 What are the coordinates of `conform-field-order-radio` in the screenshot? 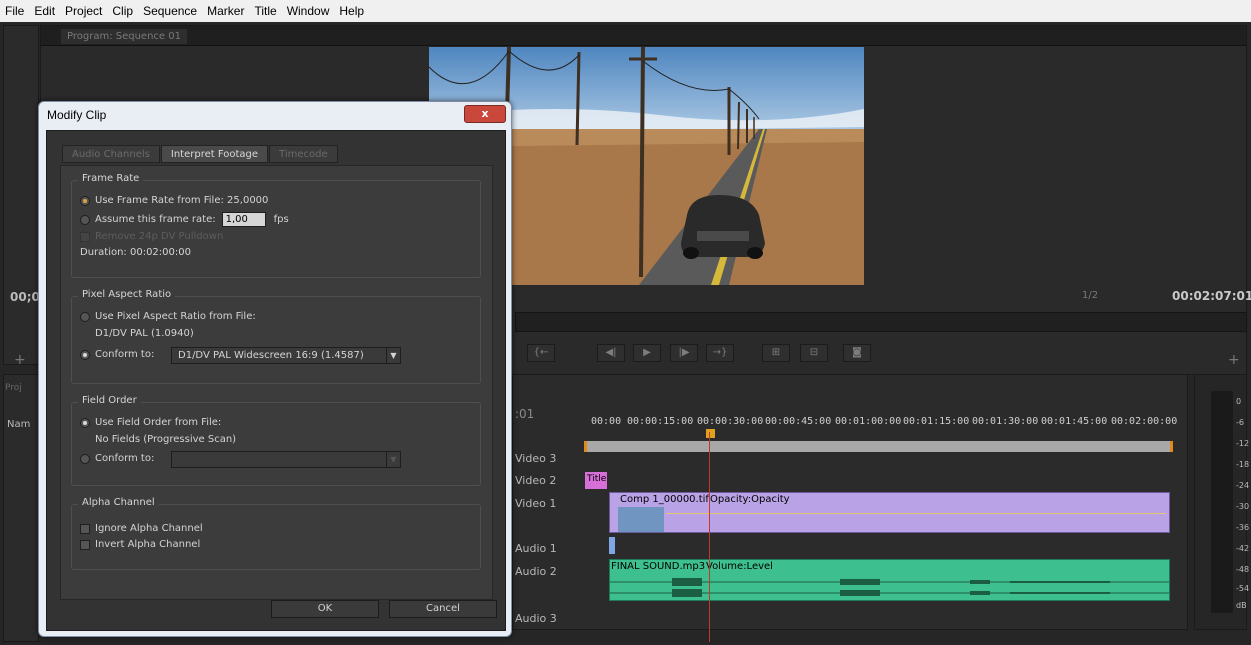 It's located at (85, 458).